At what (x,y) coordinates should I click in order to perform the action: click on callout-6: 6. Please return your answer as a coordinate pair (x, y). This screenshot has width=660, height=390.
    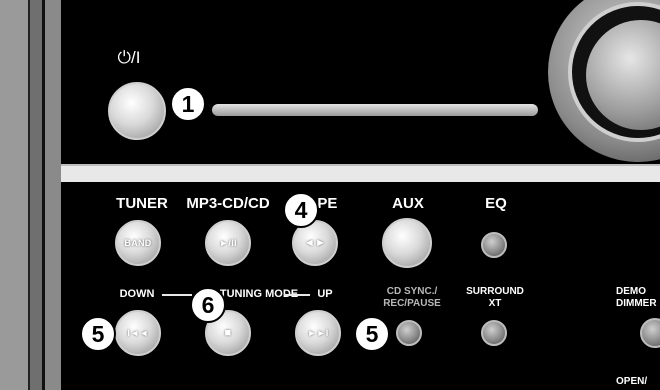
    Looking at the image, I should click on (208, 305).